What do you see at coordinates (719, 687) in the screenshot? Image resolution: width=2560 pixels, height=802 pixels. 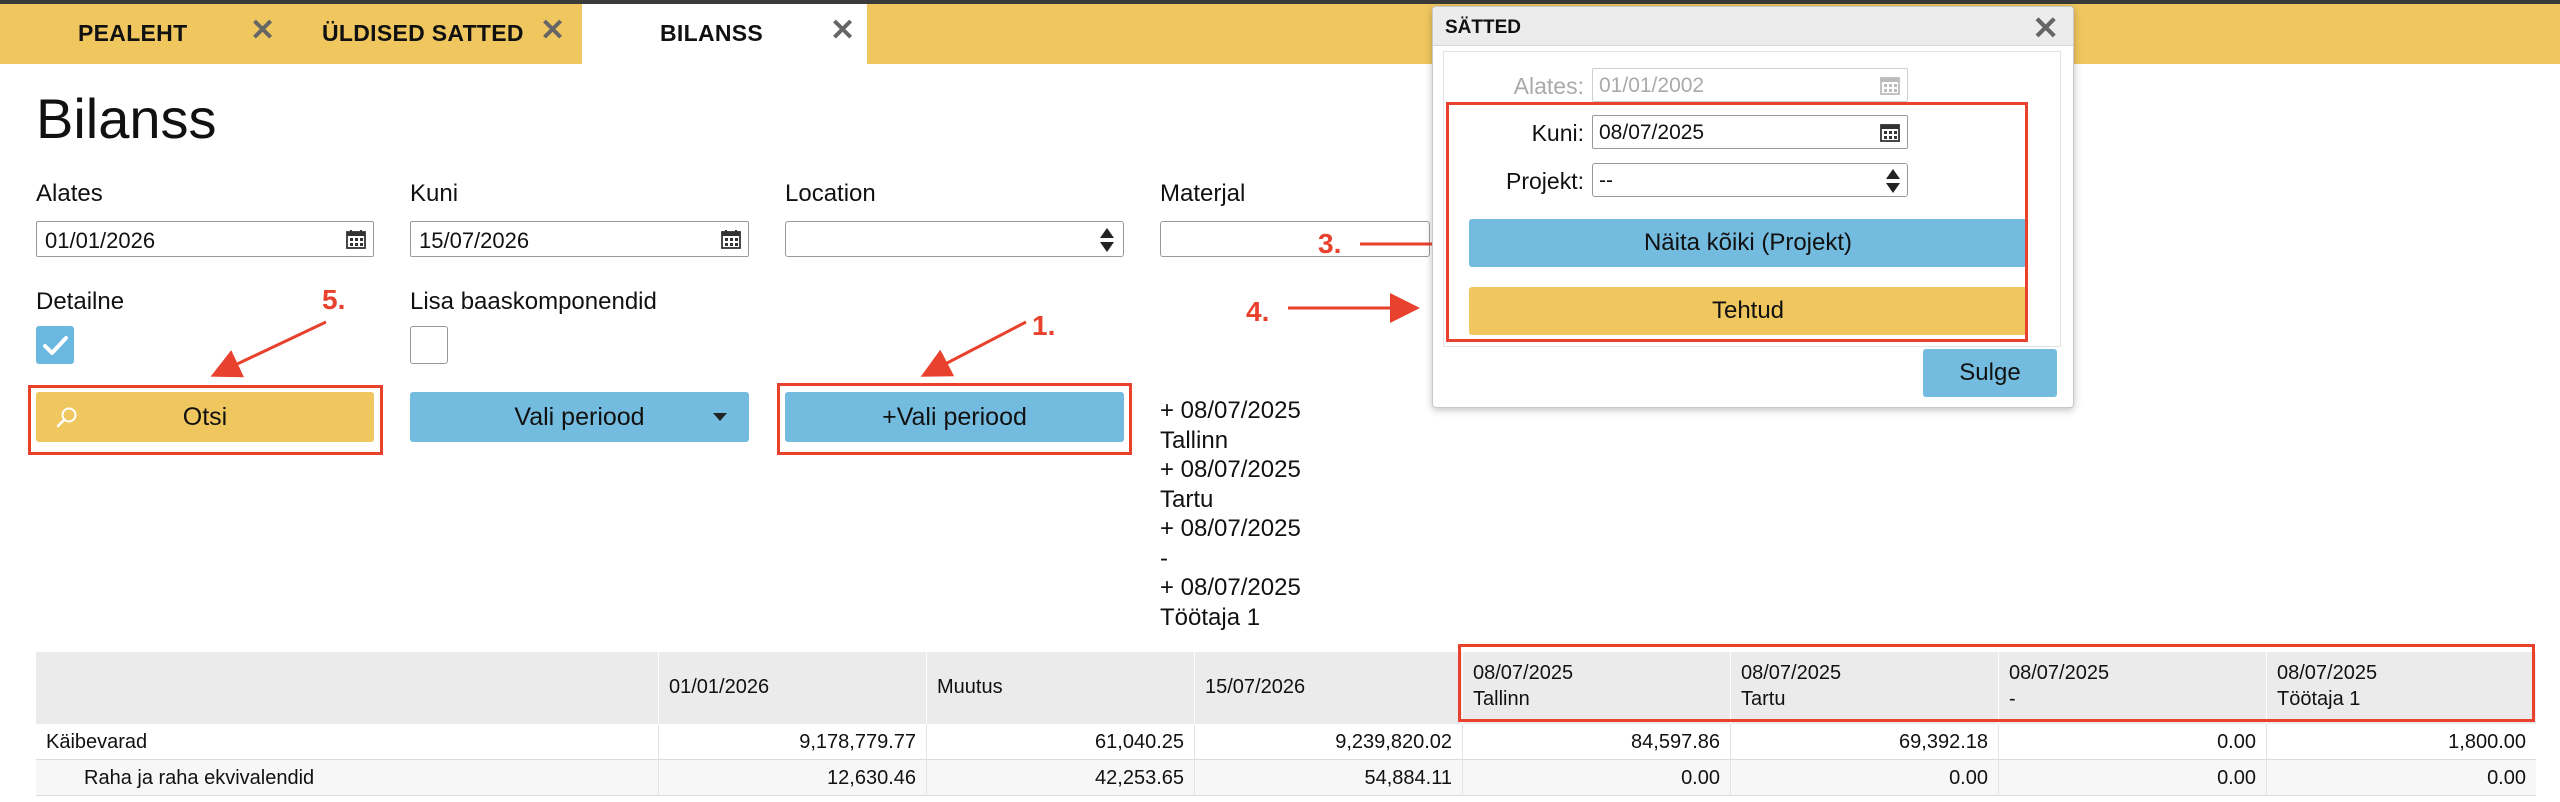 I see `header-line1: 01/01/2026` at bounding box center [719, 687].